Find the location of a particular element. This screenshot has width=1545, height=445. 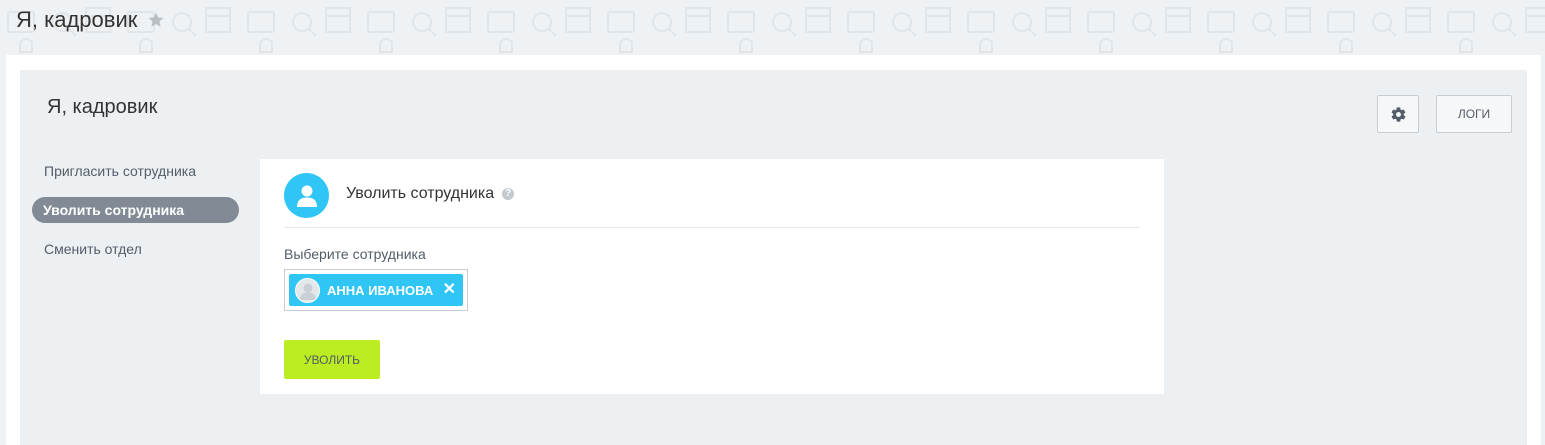

logs-button: логи is located at coordinates (1474, 114).